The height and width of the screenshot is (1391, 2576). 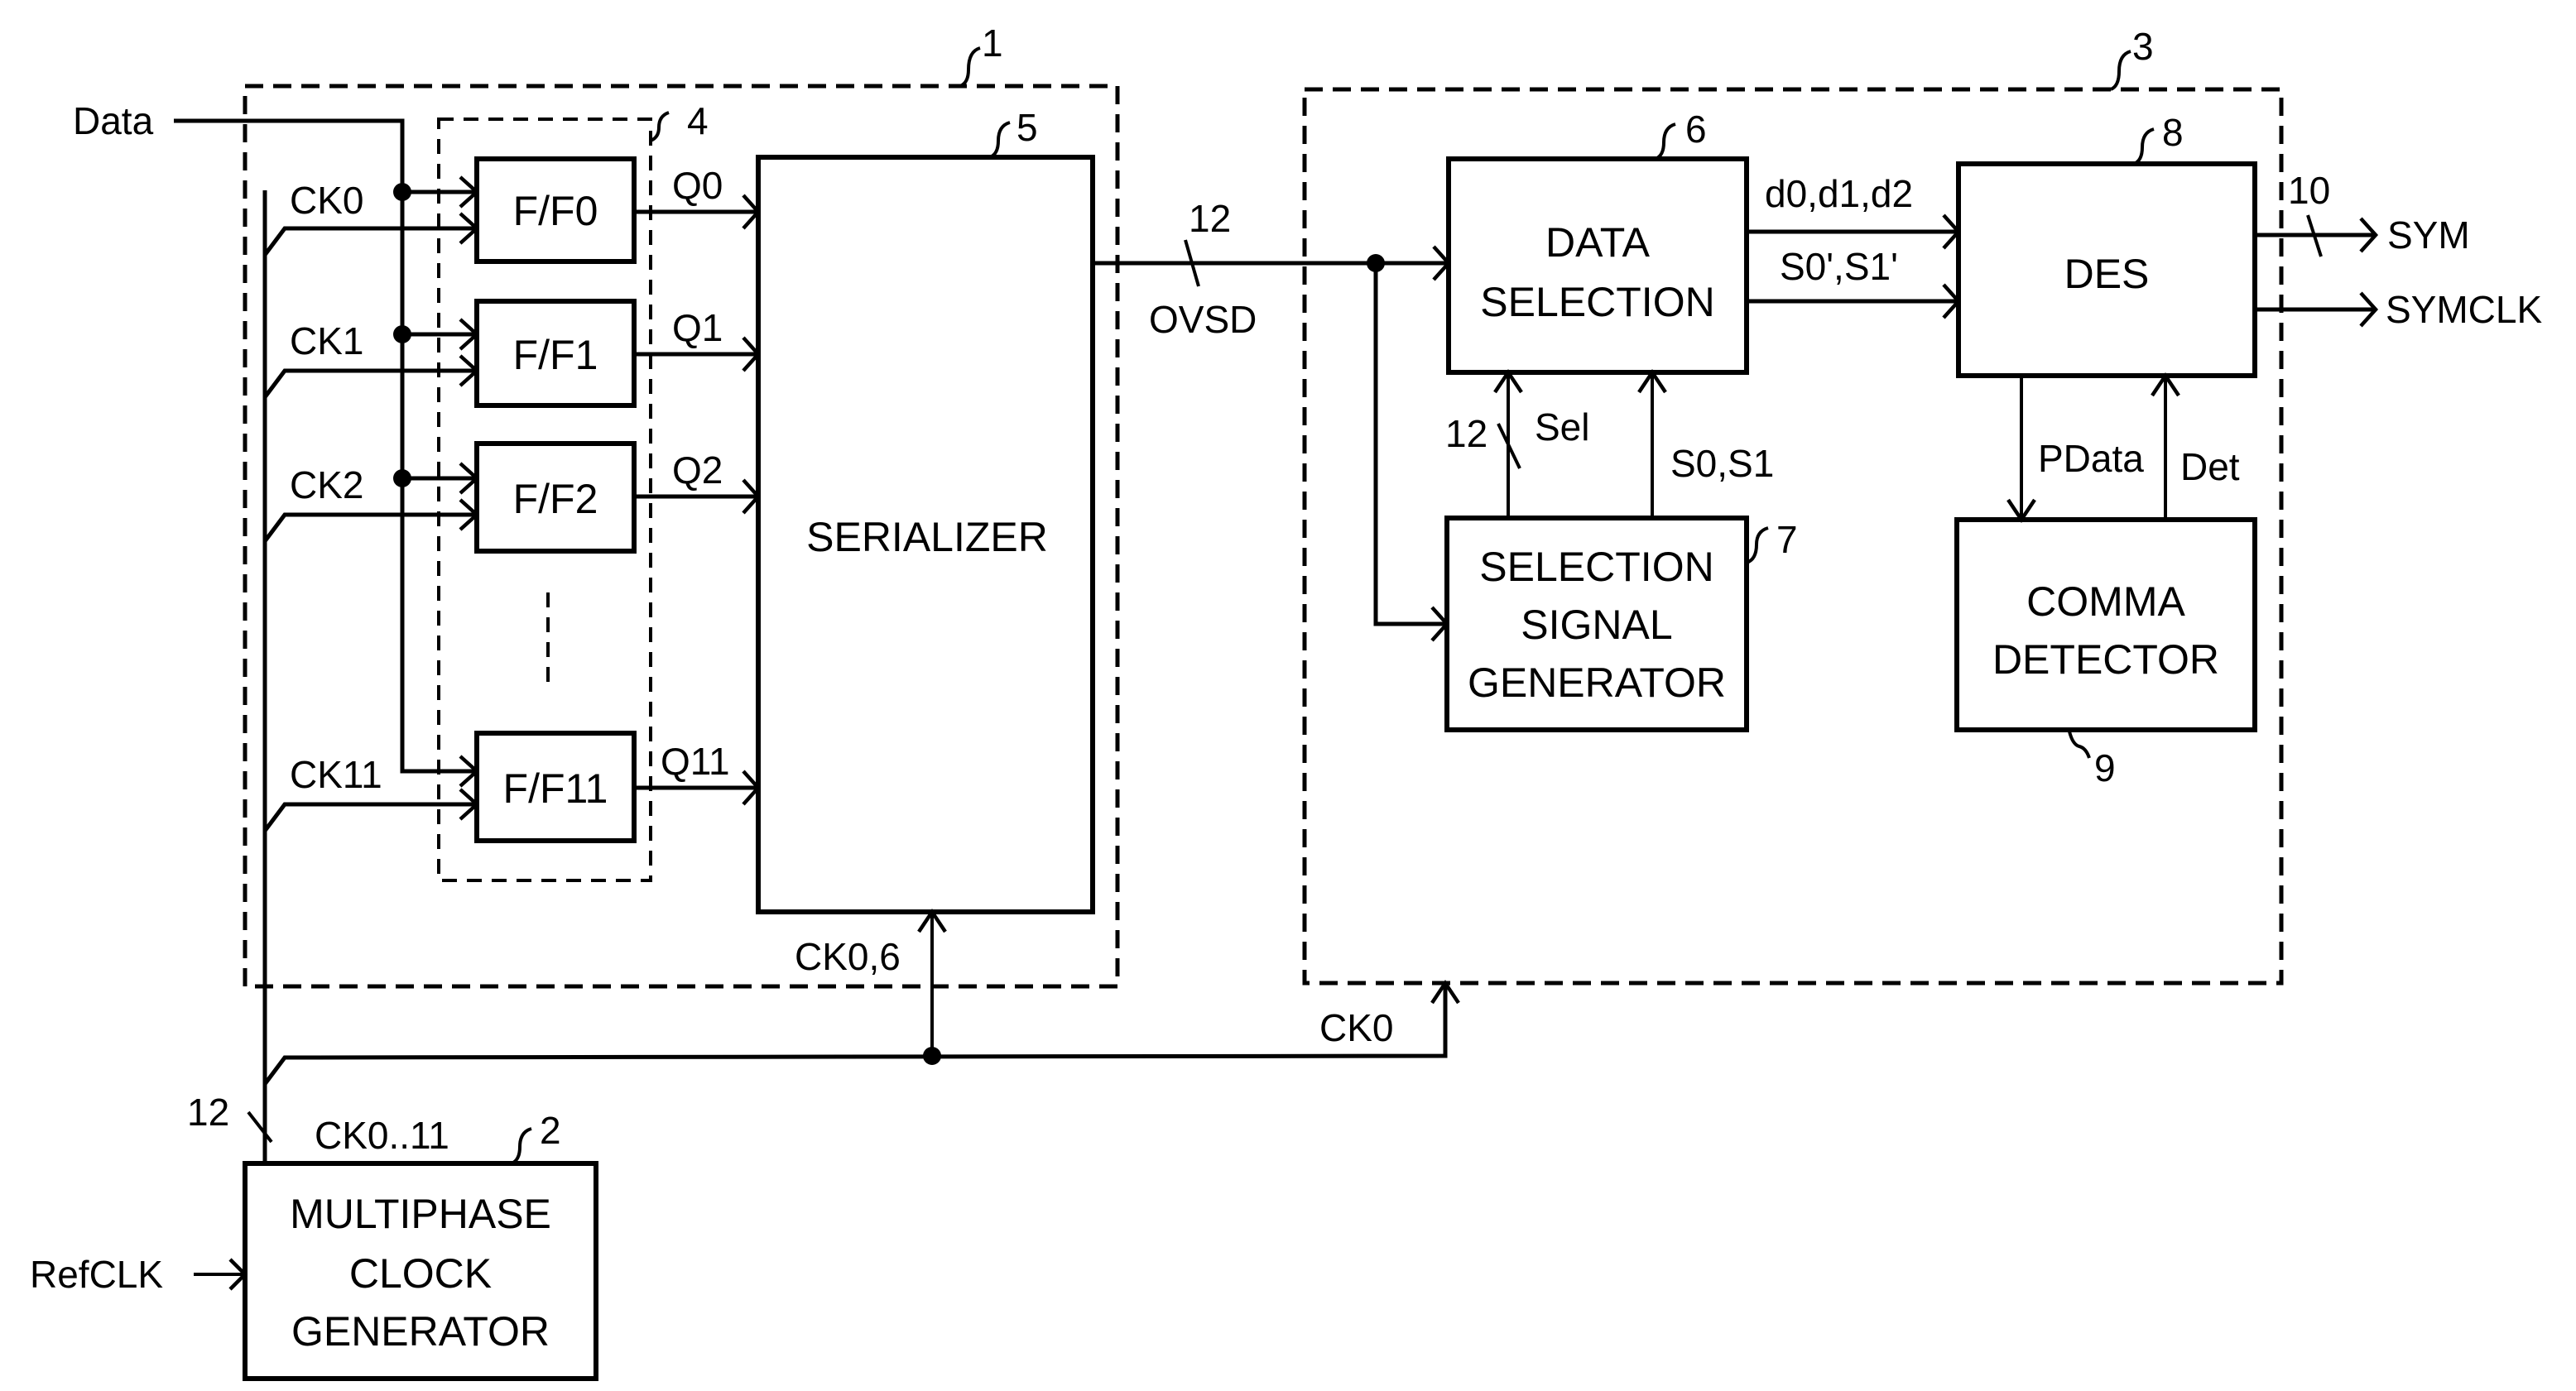 What do you see at coordinates (555, 789) in the screenshot?
I see `ff11-label: F/F11` at bounding box center [555, 789].